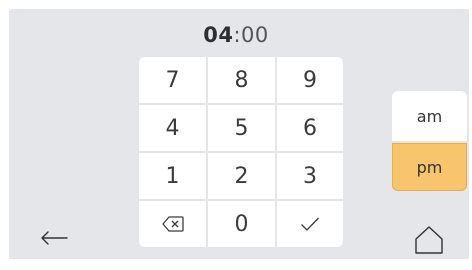 Image resolution: width=472 pixels, height=270 pixels. I want to click on home-button, so click(429, 240).